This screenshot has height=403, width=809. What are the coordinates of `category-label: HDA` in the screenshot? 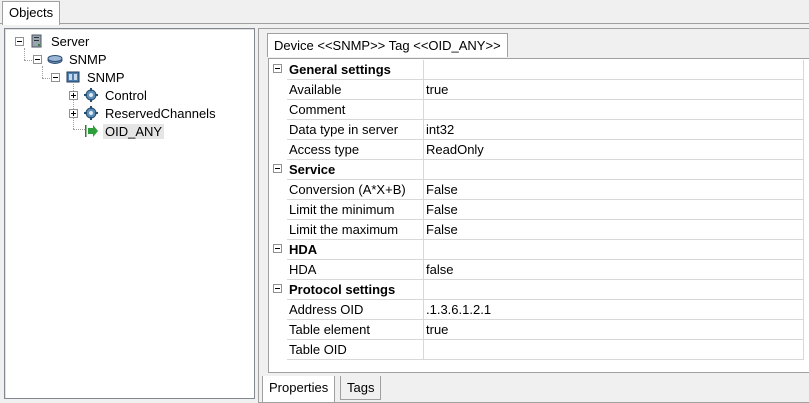 It's located at (355, 250).